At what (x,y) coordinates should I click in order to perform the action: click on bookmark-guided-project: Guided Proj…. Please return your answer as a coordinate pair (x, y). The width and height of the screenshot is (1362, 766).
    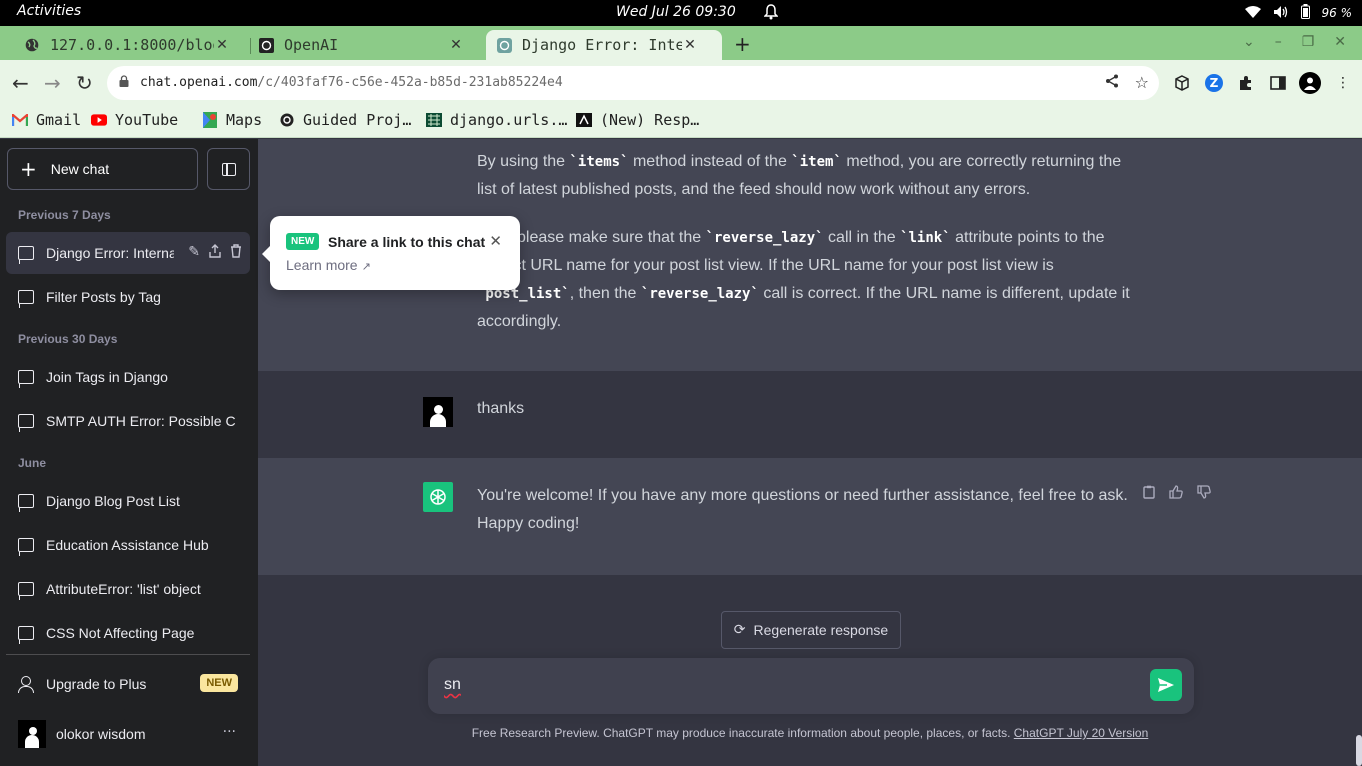
    Looking at the image, I should click on (345, 120).